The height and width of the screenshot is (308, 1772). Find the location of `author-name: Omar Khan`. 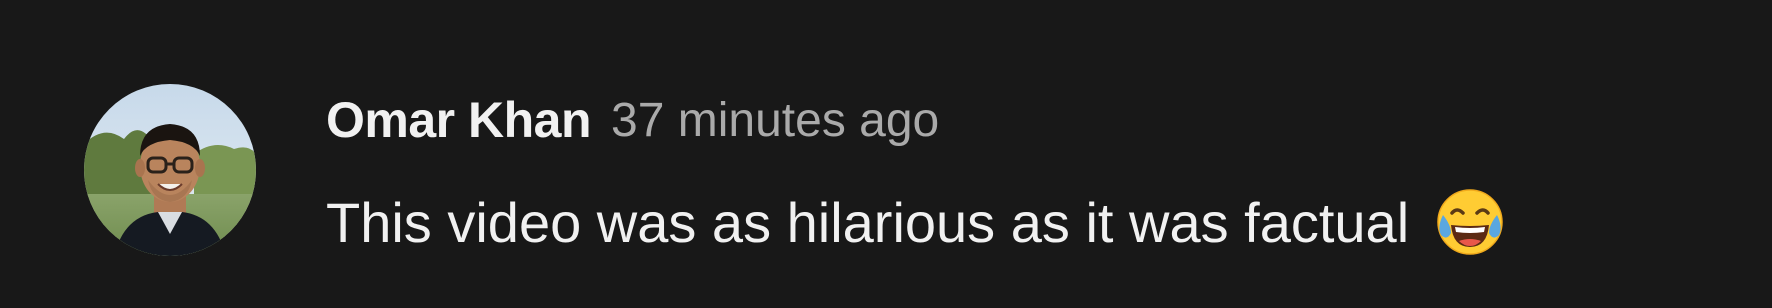

author-name: Omar Khan is located at coordinates (459, 120).